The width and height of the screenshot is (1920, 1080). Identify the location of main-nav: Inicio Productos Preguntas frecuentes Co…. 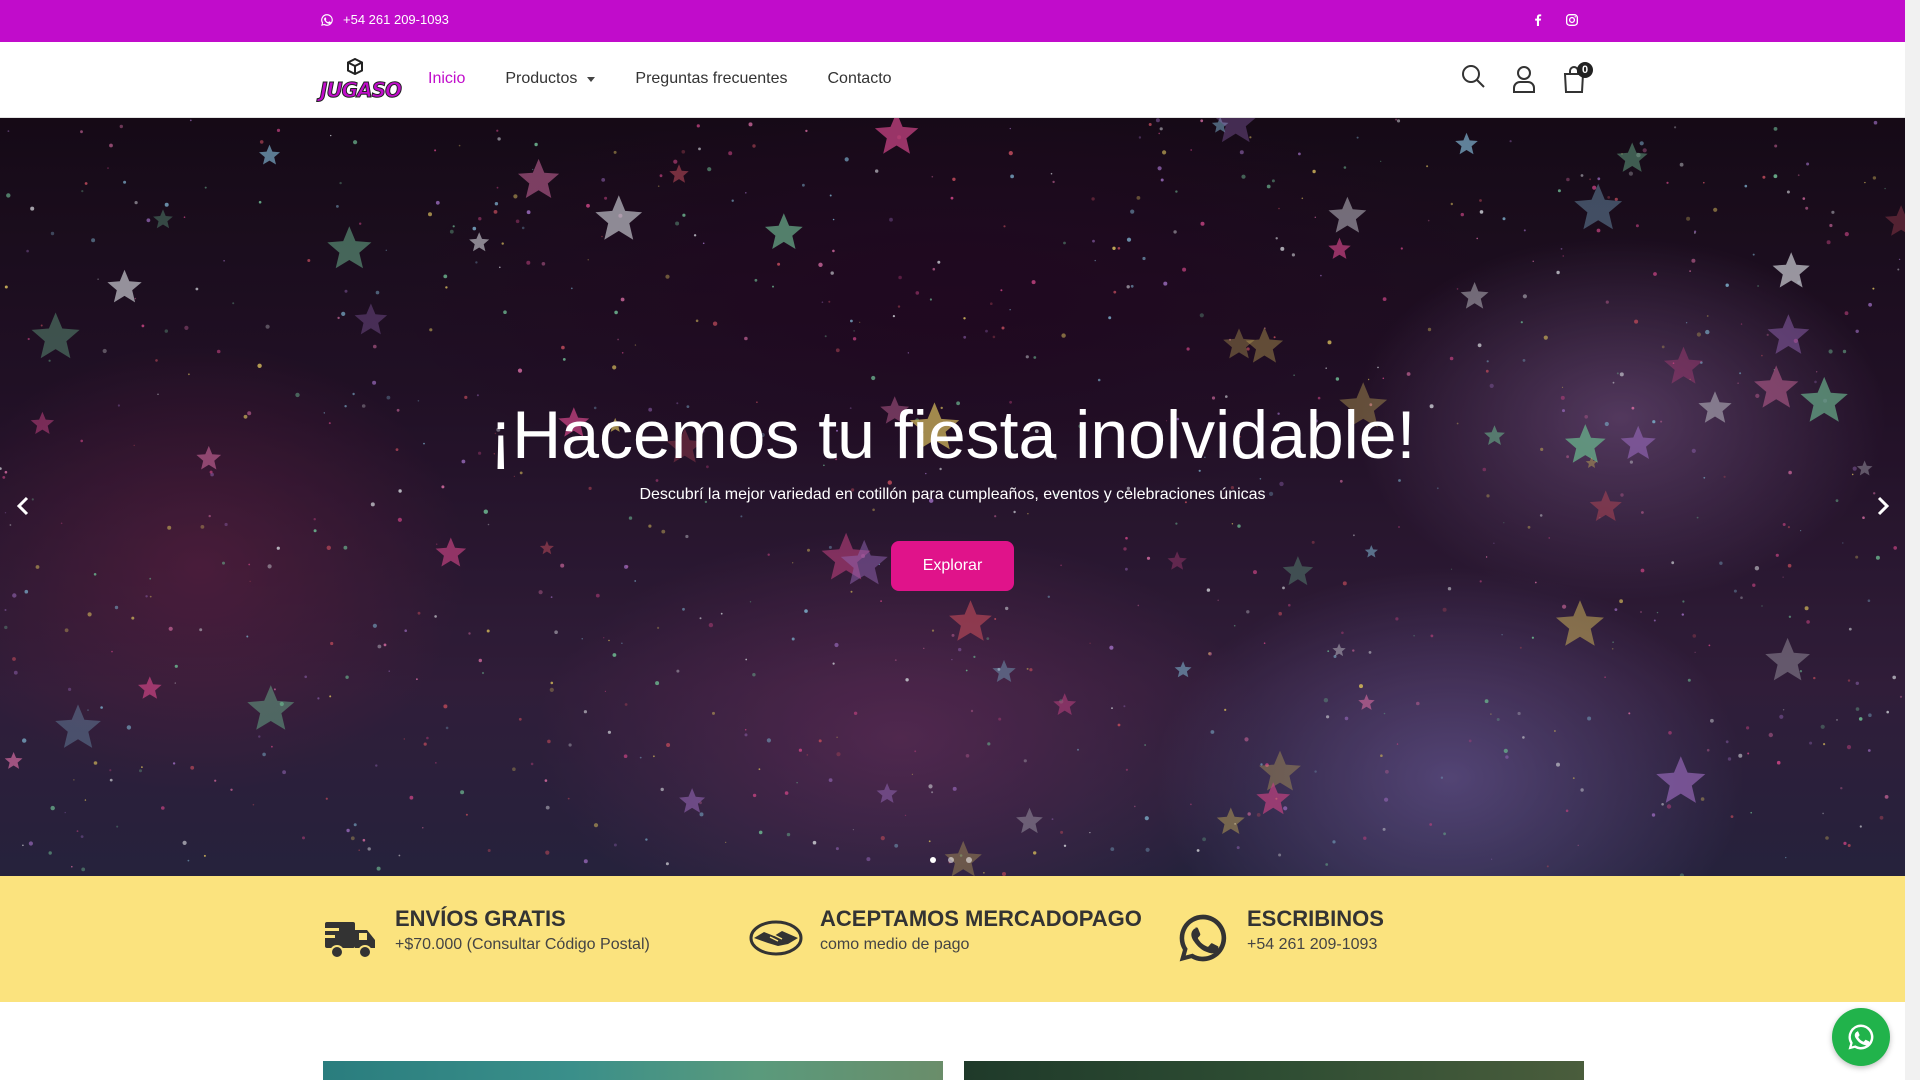
(680, 79).